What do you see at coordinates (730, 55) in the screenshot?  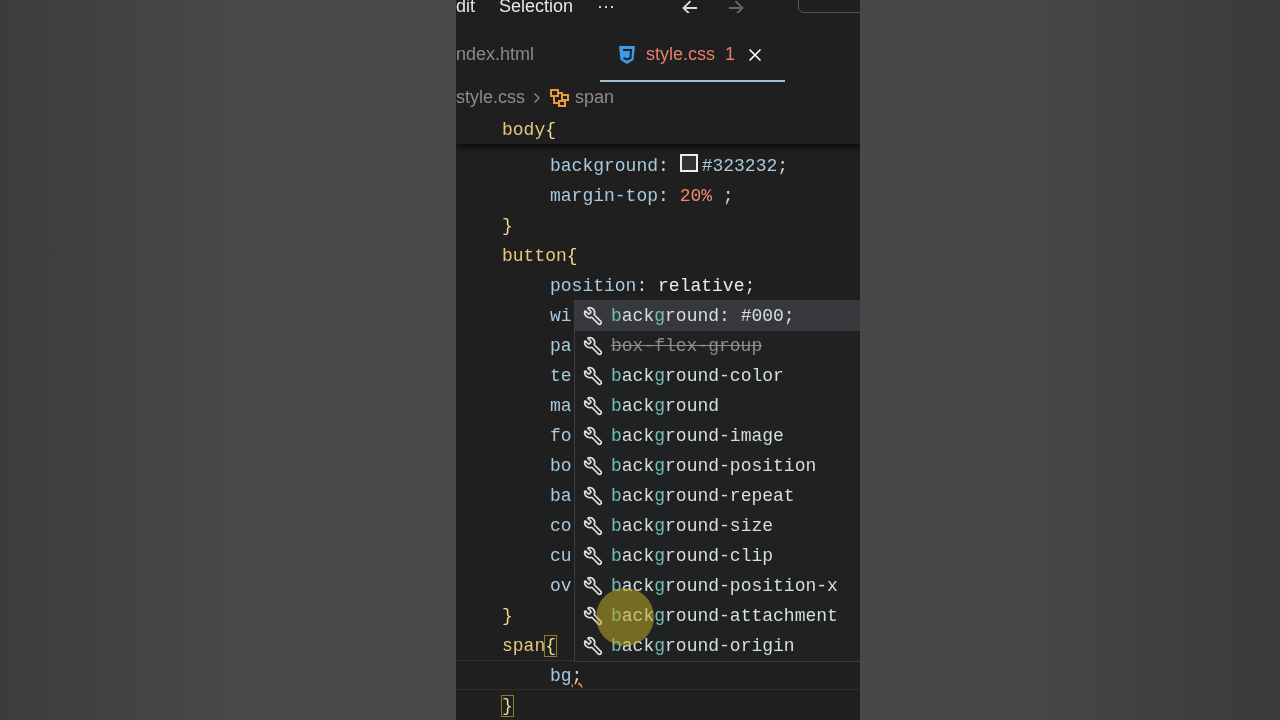 I see `problem-count: 1` at bounding box center [730, 55].